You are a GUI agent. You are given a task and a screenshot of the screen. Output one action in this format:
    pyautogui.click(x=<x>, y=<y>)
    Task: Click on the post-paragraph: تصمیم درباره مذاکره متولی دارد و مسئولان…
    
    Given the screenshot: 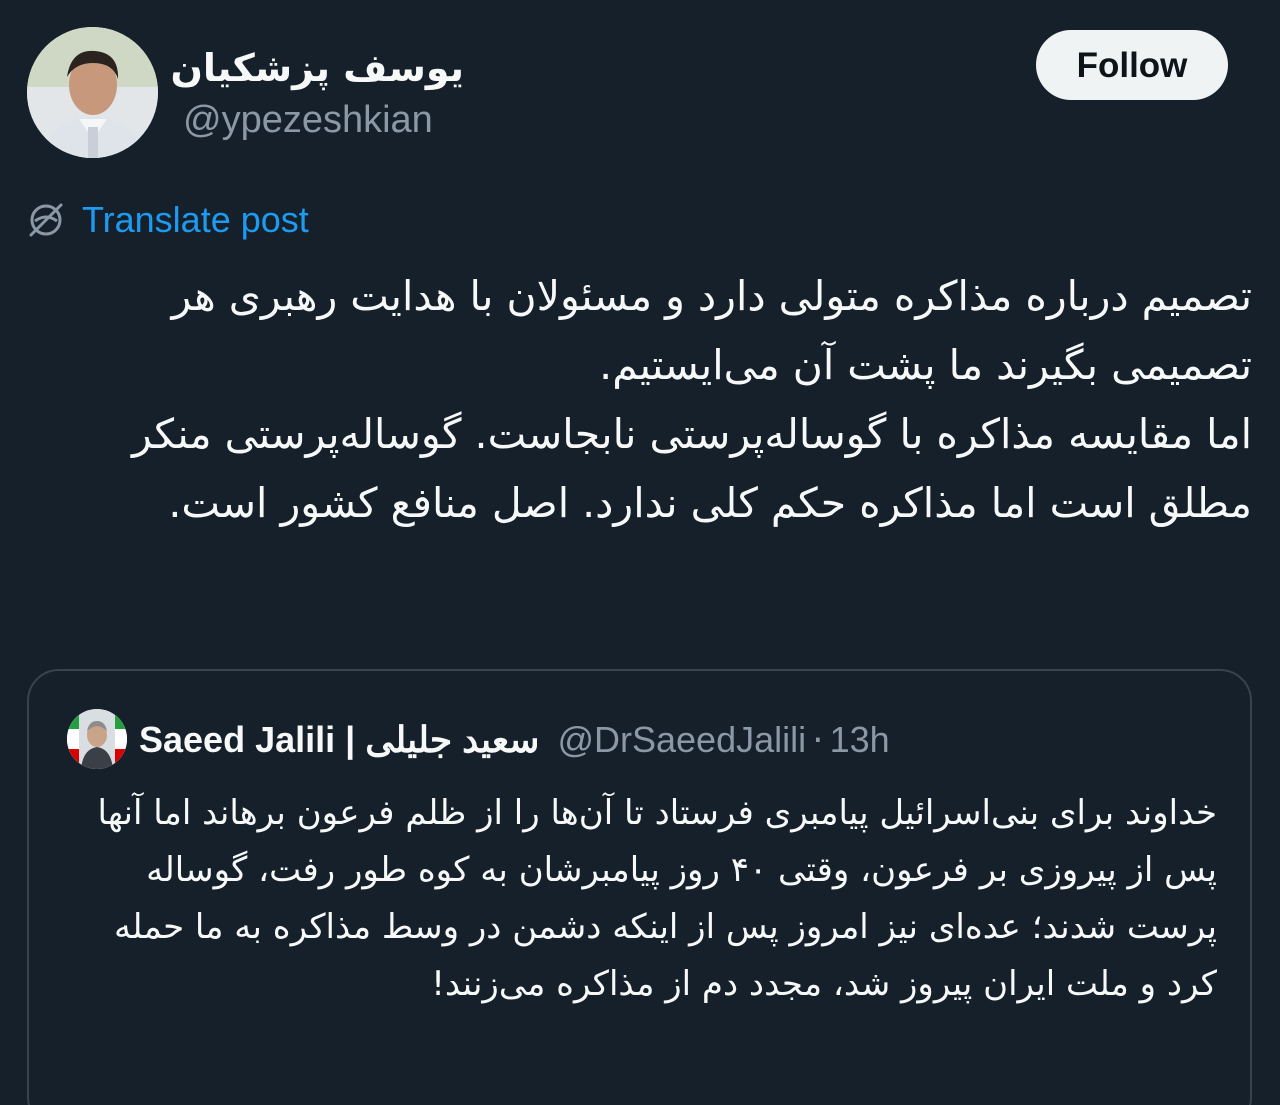 What is the action you would take?
    pyautogui.click(x=711, y=330)
    